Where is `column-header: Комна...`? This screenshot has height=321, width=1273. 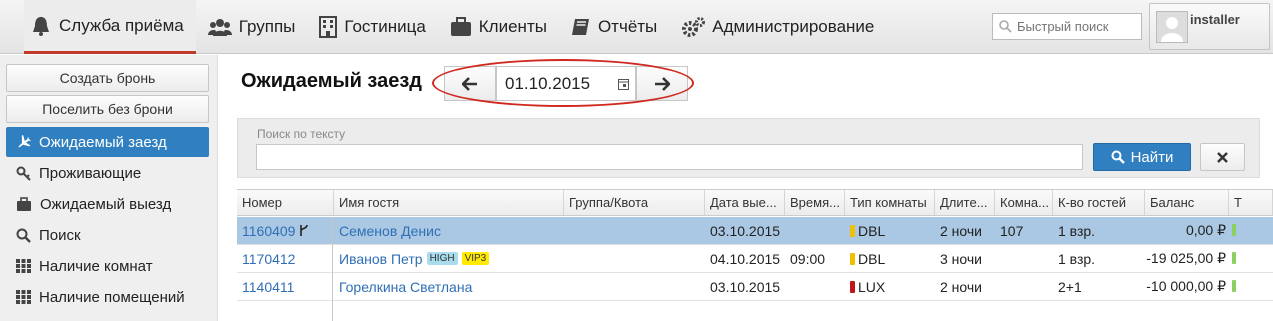
column-header: Комна... is located at coordinates (1024, 202).